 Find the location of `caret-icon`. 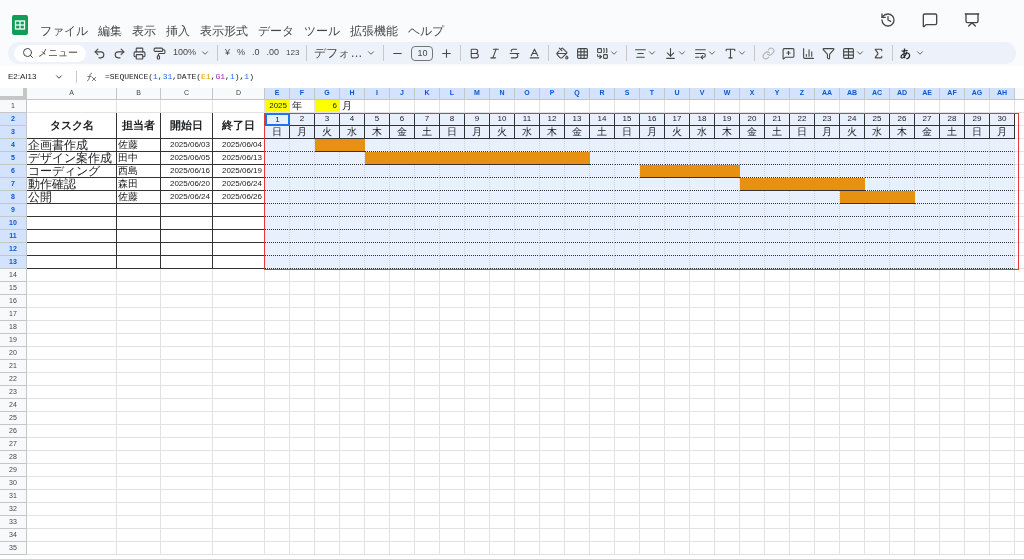

caret-icon is located at coordinates (371, 53).